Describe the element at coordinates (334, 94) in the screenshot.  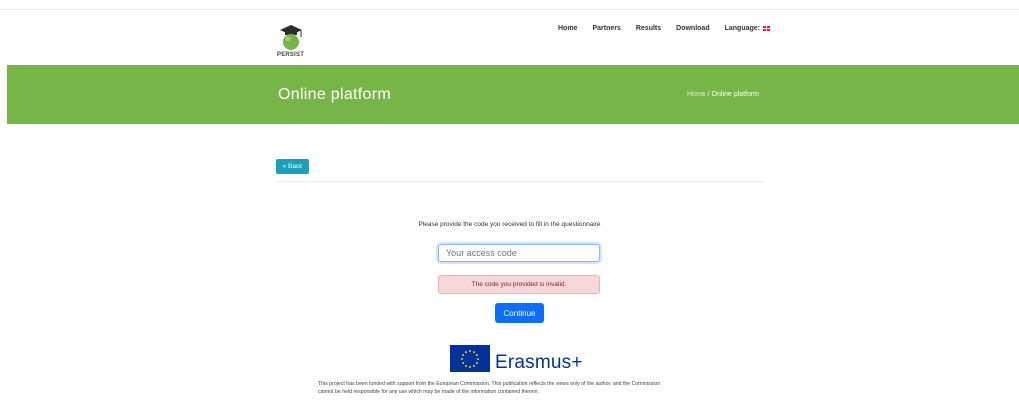
I see `page-title: Online platform` at that location.